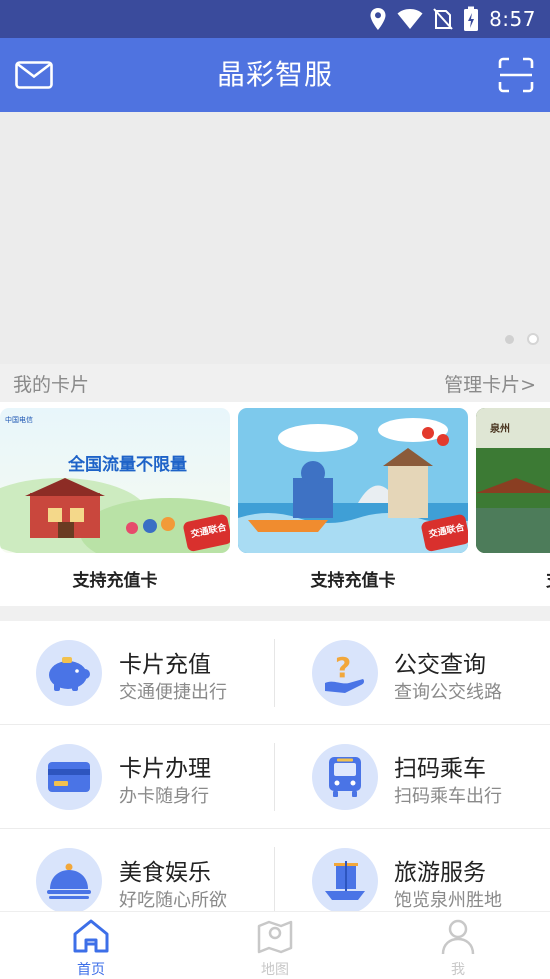  What do you see at coordinates (91, 970) in the screenshot?
I see `tab-label: 首页` at bounding box center [91, 970].